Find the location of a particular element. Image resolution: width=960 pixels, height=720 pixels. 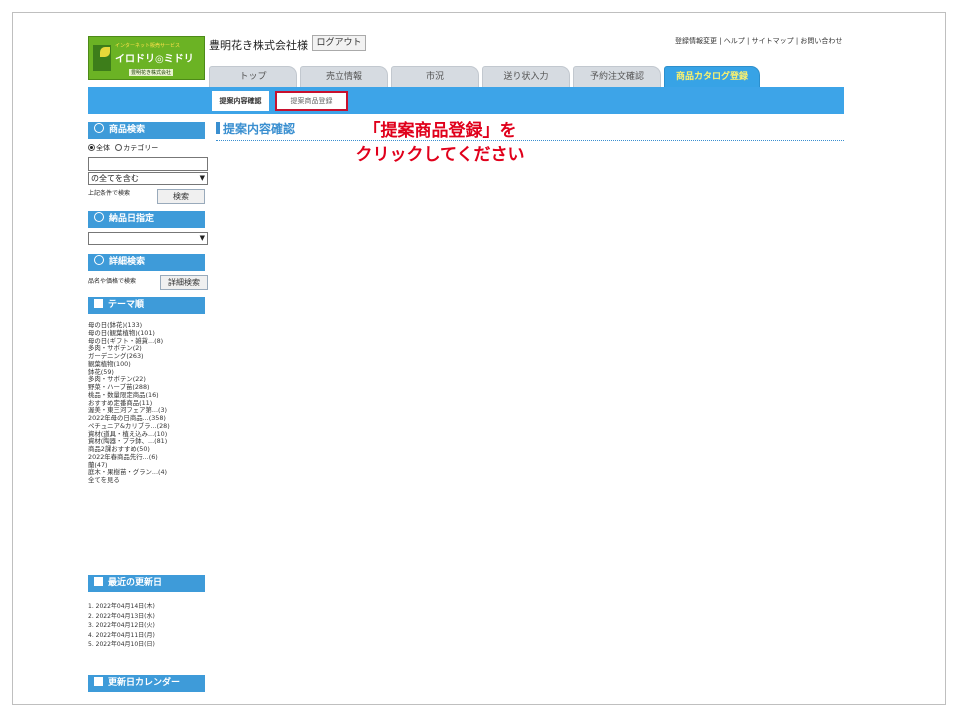

company-user-name: 豊明花き株式会社様 is located at coordinates (258, 45).